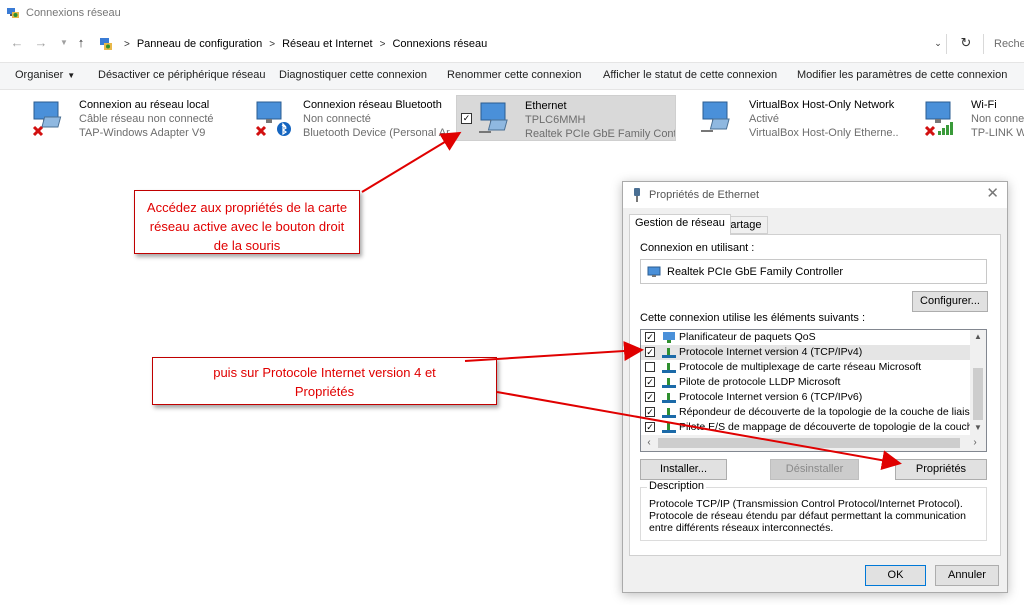  I want to click on scroll-right-icon: ›, so click(975, 443).